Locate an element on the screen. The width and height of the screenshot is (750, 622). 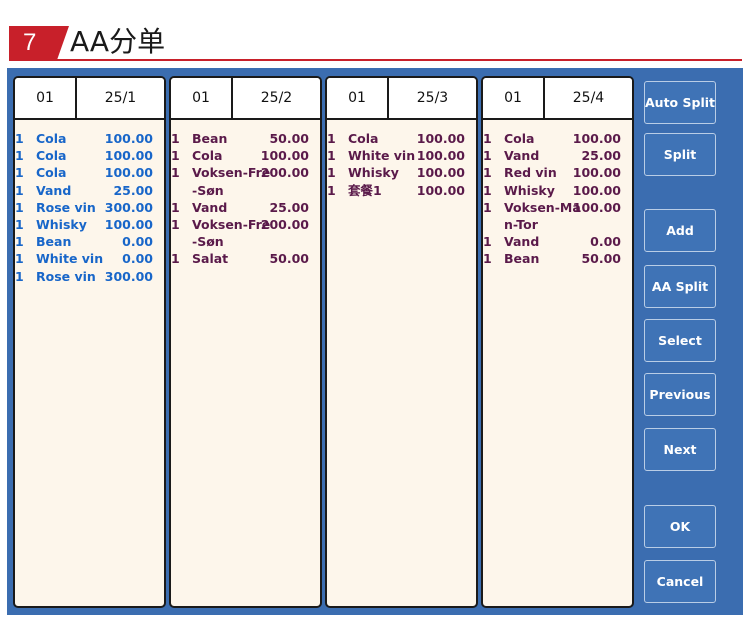
item-name: Voksen-Fre is located at coordinates (231, 173).